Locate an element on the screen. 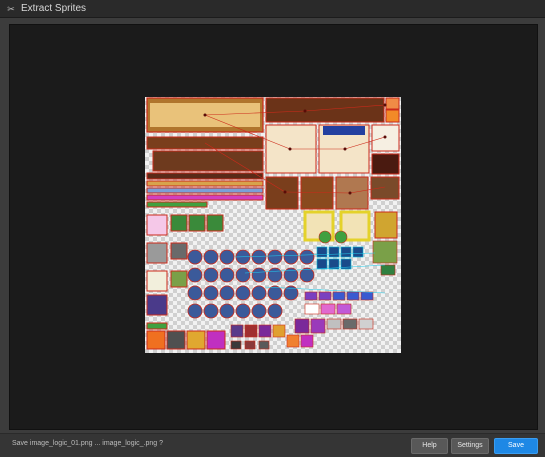 The width and height of the screenshot is (545, 457). title-bar: ✂ Extract Sprites is located at coordinates (272, 9).